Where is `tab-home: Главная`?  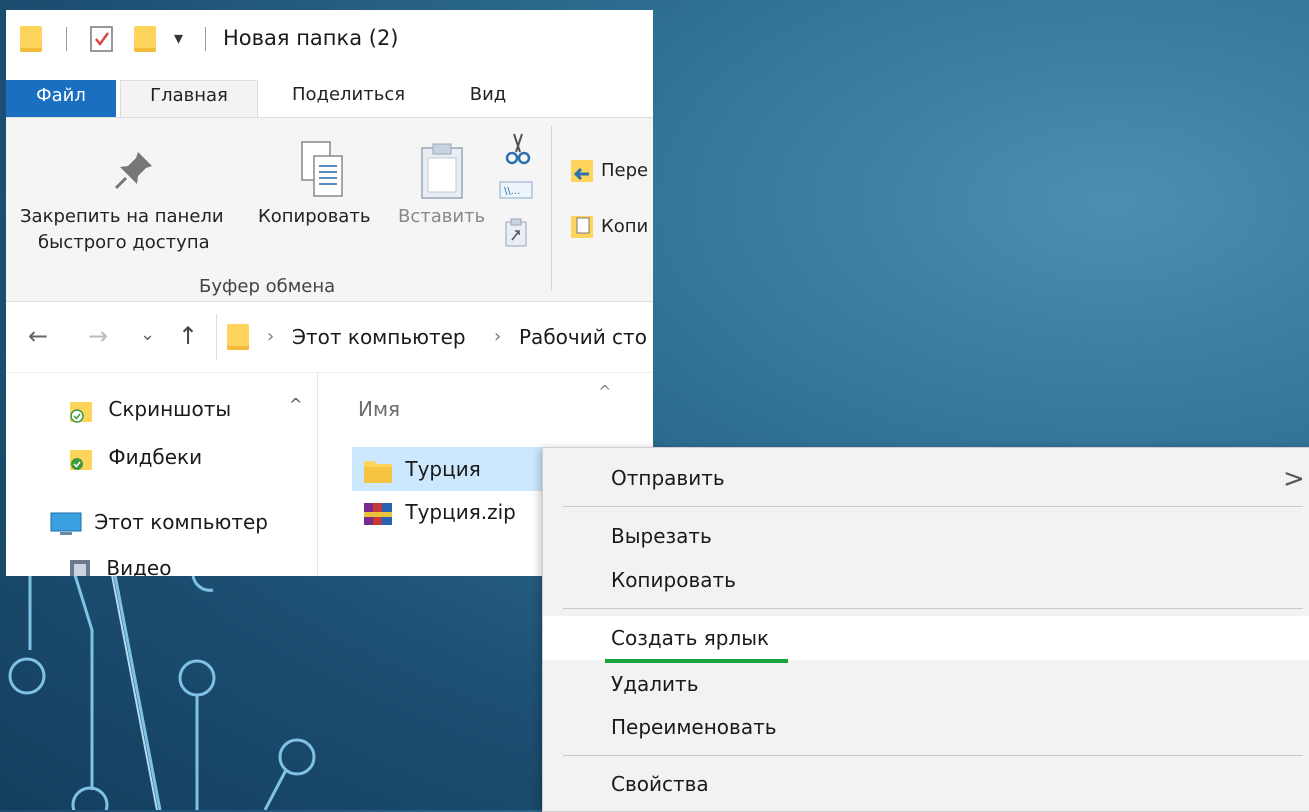 tab-home: Главная is located at coordinates (189, 99).